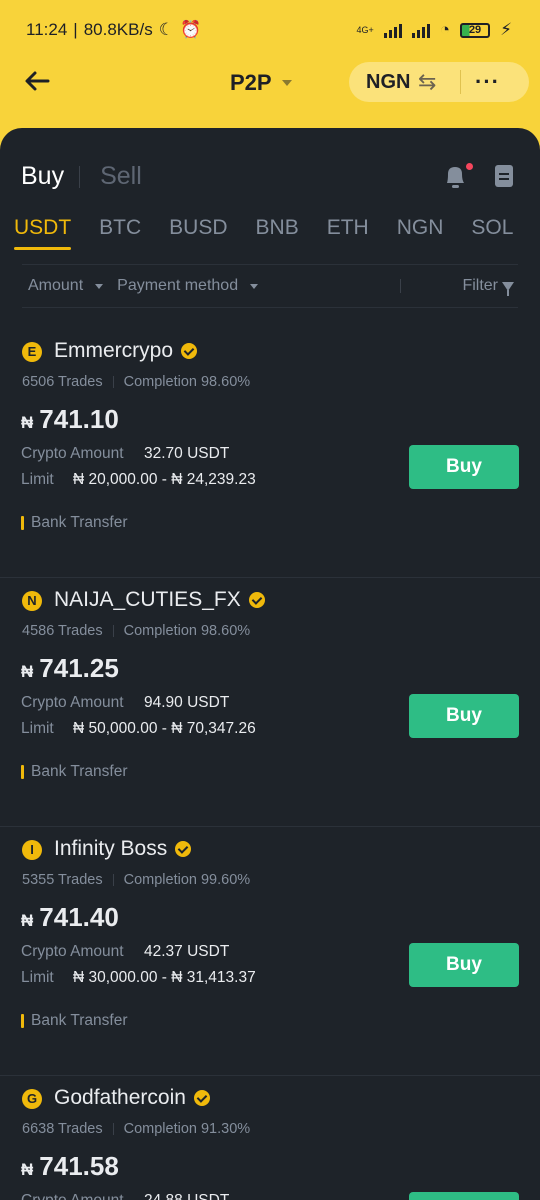 This screenshot has height=1200, width=540. I want to click on tab-busd: BUSD, so click(198, 233).